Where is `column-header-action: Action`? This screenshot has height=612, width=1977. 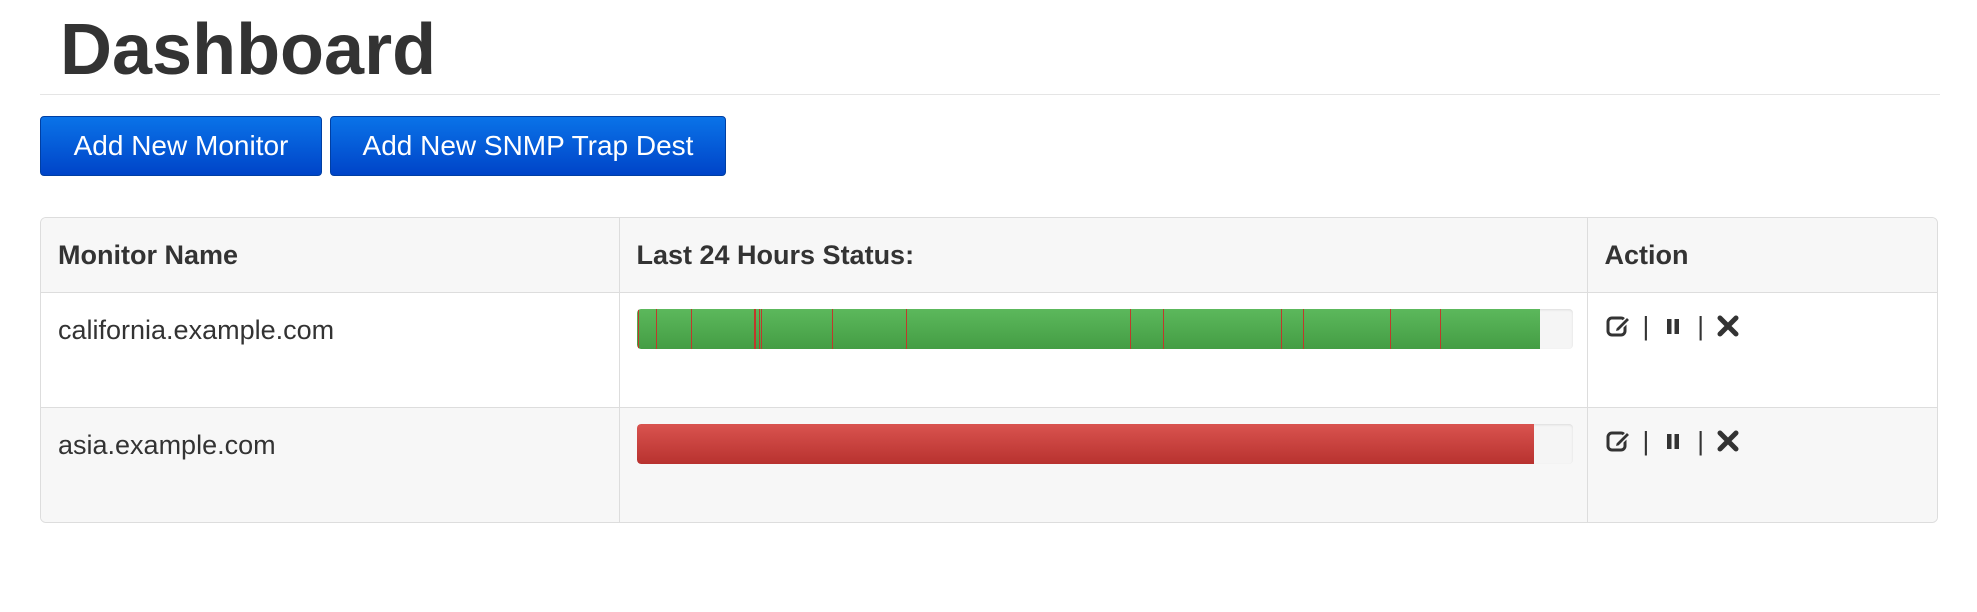
column-header-action: Action is located at coordinates (1762, 255).